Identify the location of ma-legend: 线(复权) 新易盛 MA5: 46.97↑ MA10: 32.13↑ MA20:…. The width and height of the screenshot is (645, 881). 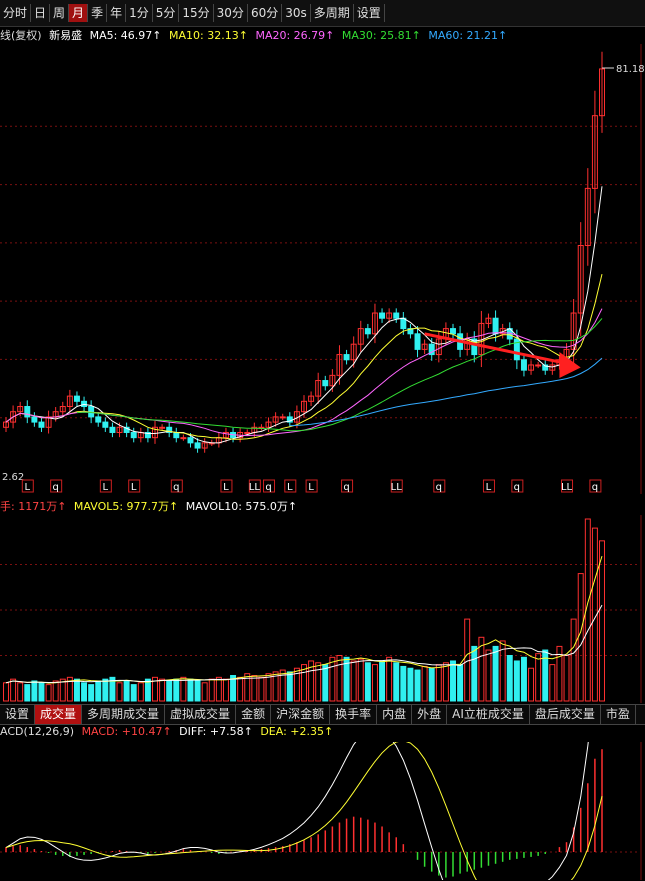
(255, 35).